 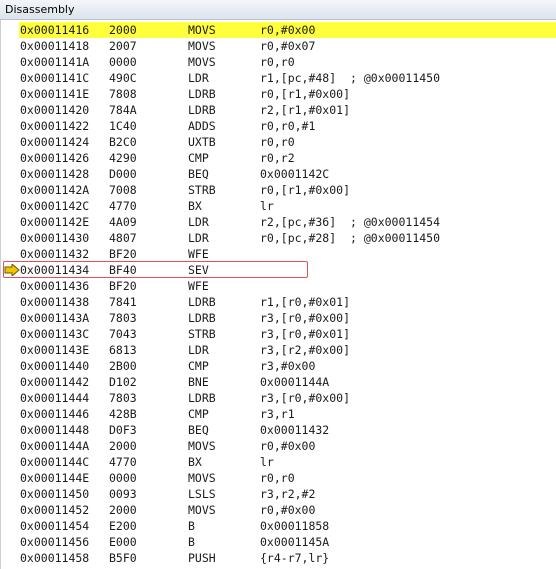 What do you see at coordinates (55, 462) in the screenshot?
I see `address: 0x0001144C` at bounding box center [55, 462].